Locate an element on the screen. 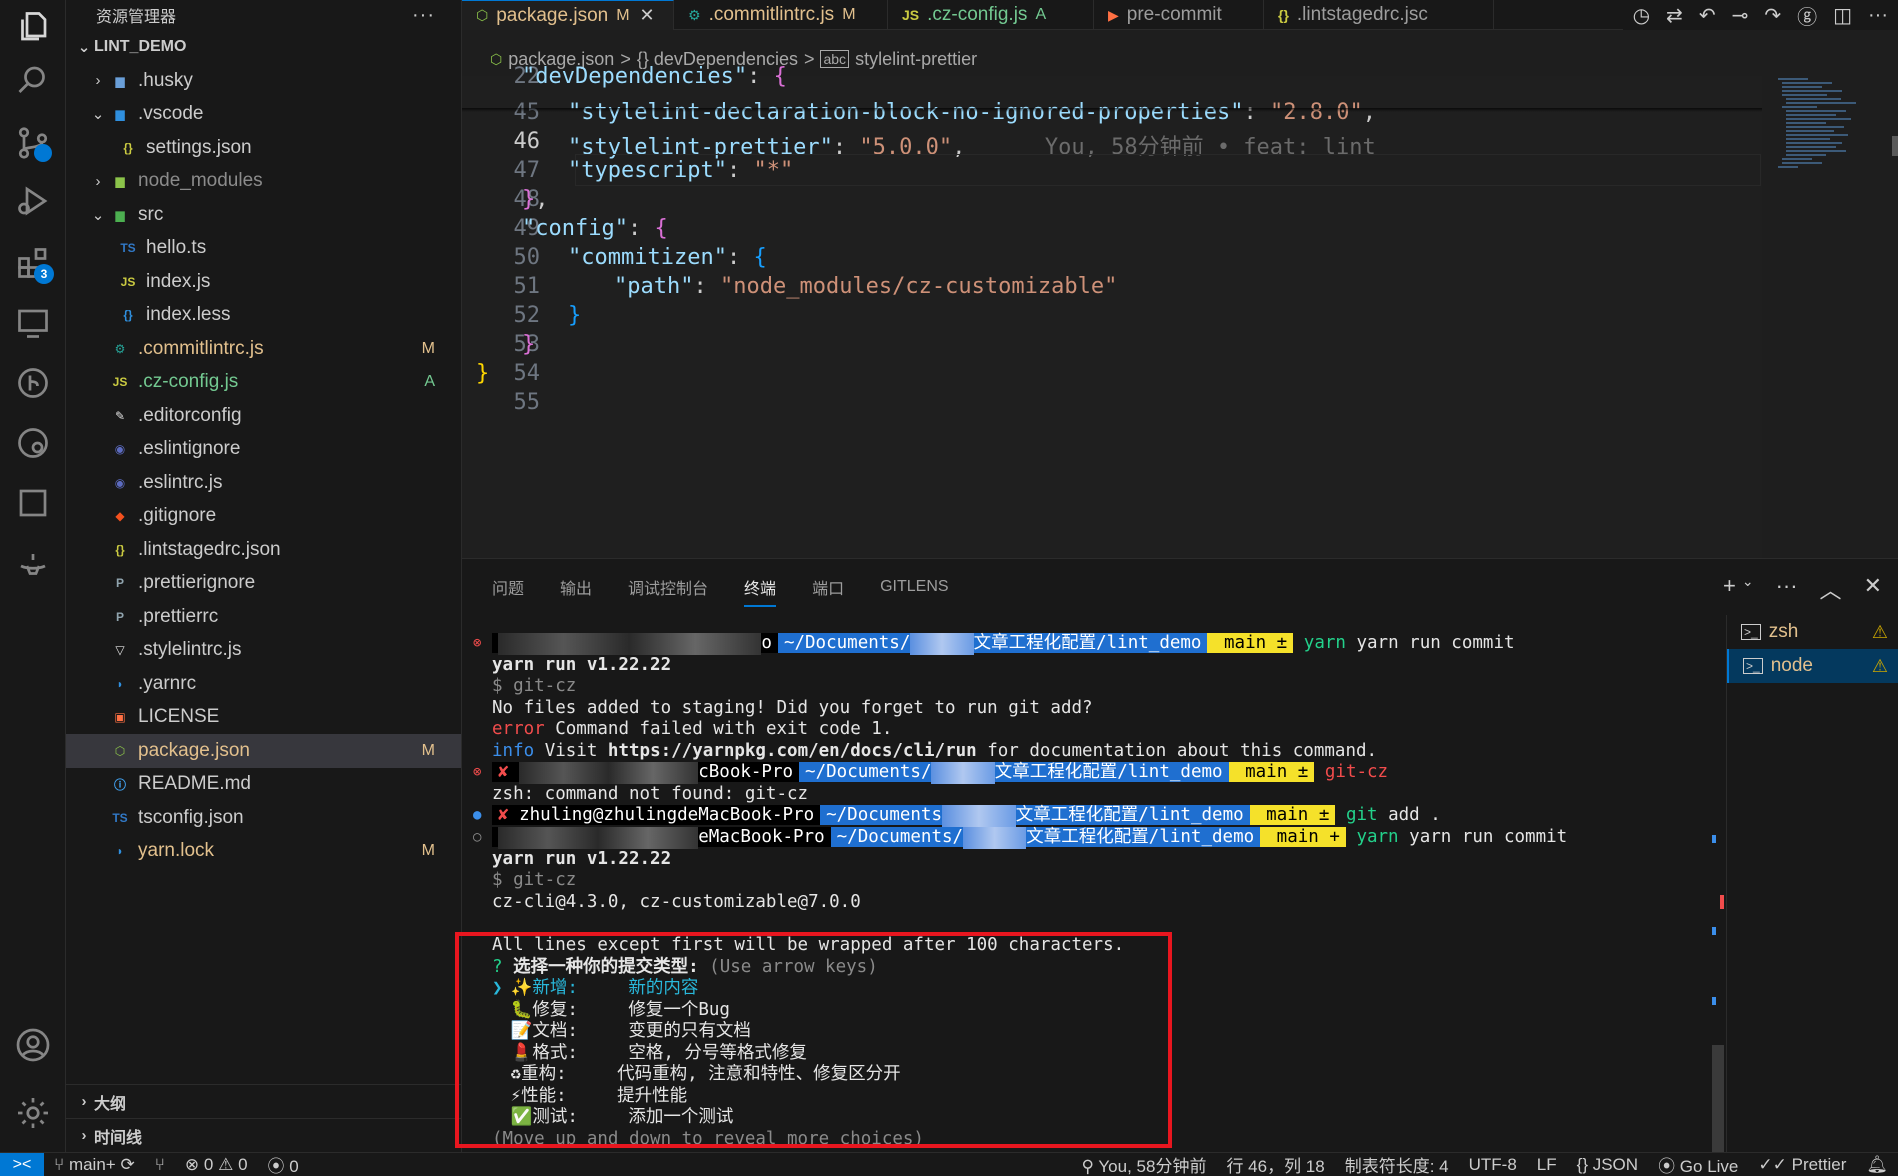 This screenshot has width=1898, height=1176. close-panel-icon: ✕ is located at coordinates (1873, 589).